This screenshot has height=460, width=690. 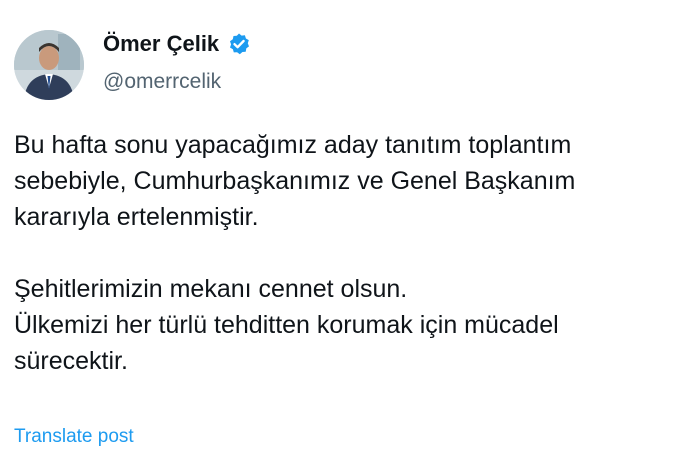 I want to click on translate-post-link: Translate post, so click(x=74, y=437).